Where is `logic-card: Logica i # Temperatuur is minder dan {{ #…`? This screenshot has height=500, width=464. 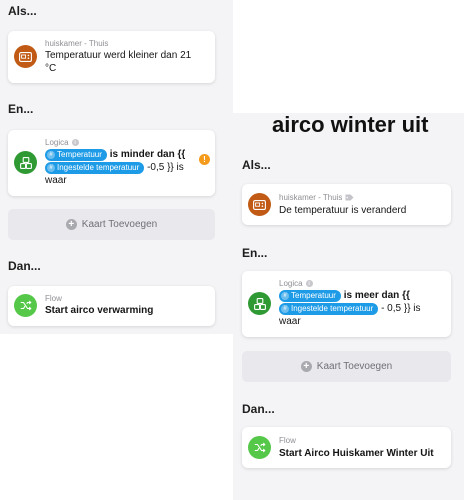
logic-card: Logica i # Temperatuur is minder dan {{ #… is located at coordinates (111, 163).